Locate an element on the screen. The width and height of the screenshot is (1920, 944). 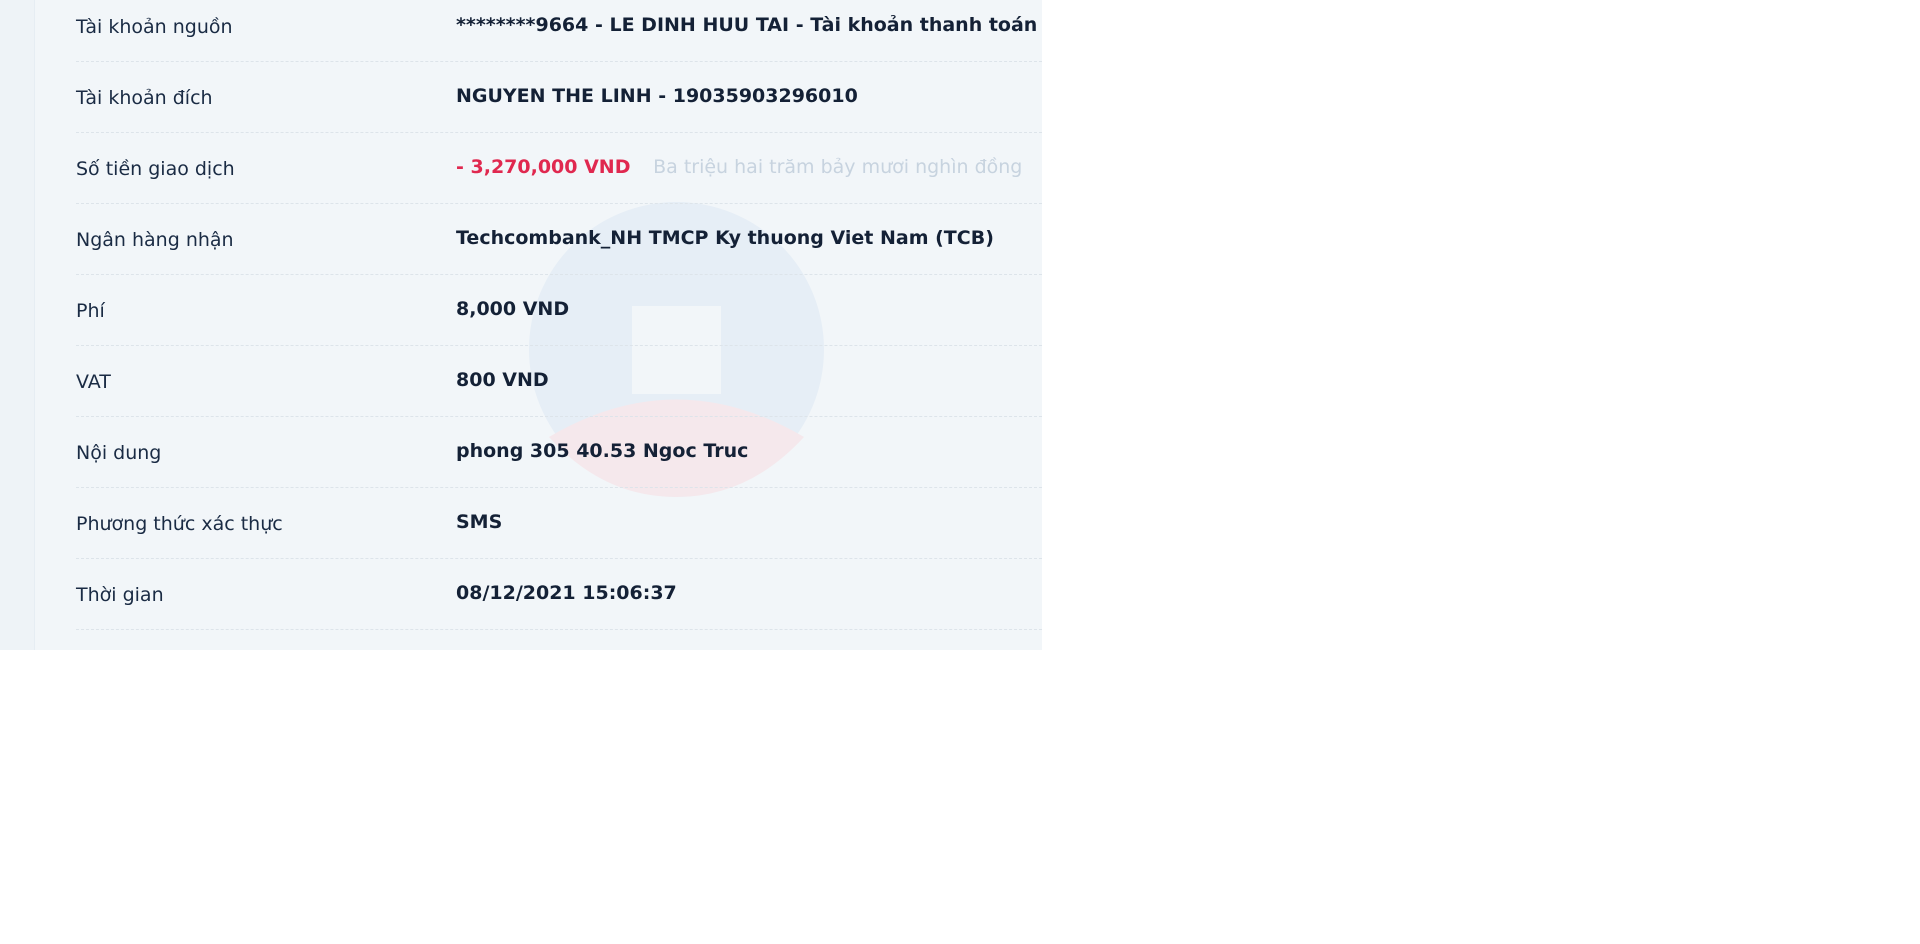
row-fee: Phí 8,000 VND is located at coordinates (559, 310).